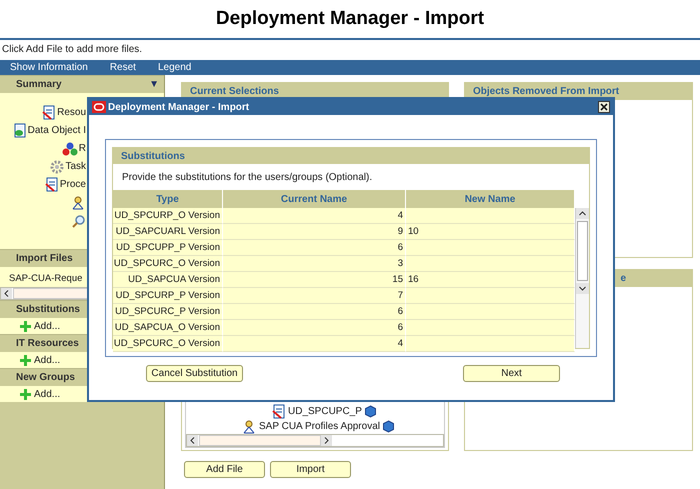  I want to click on column-header: Type, so click(168, 199).